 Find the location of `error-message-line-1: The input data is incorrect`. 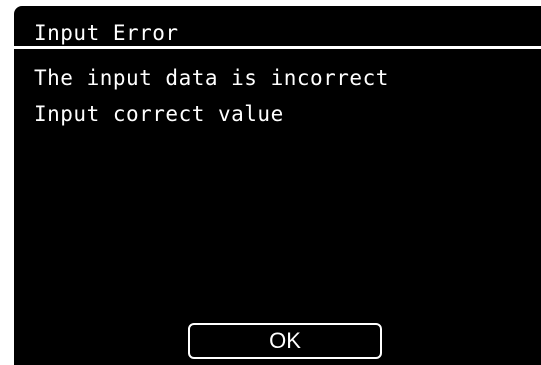

error-message-line-1: The input data is incorrect is located at coordinates (211, 78).